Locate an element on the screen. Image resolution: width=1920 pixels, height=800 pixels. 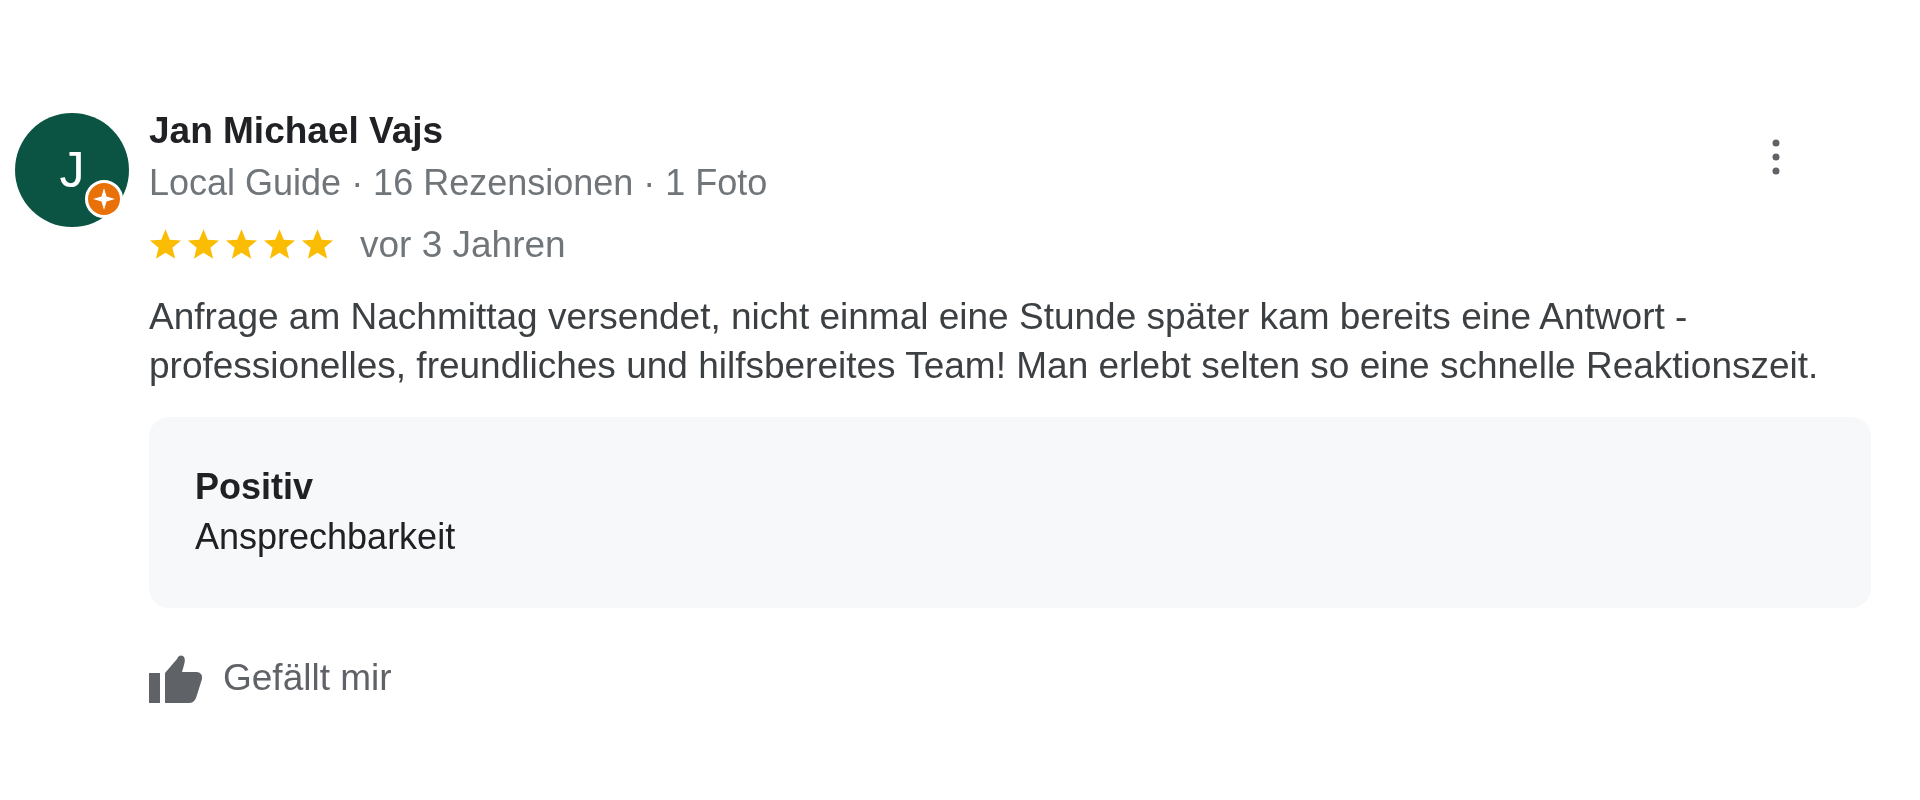
reviewer-details: Local Guide · 16 Rezensionen · 1 Foto is located at coordinates (458, 183).